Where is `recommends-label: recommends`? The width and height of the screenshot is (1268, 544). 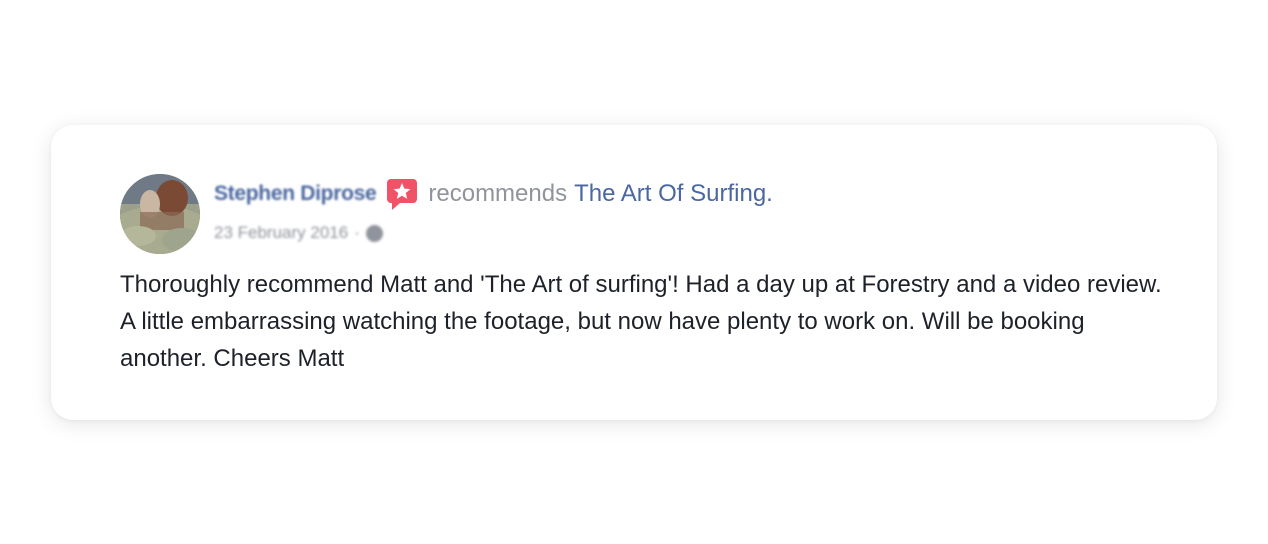
recommends-label: recommends is located at coordinates (498, 193).